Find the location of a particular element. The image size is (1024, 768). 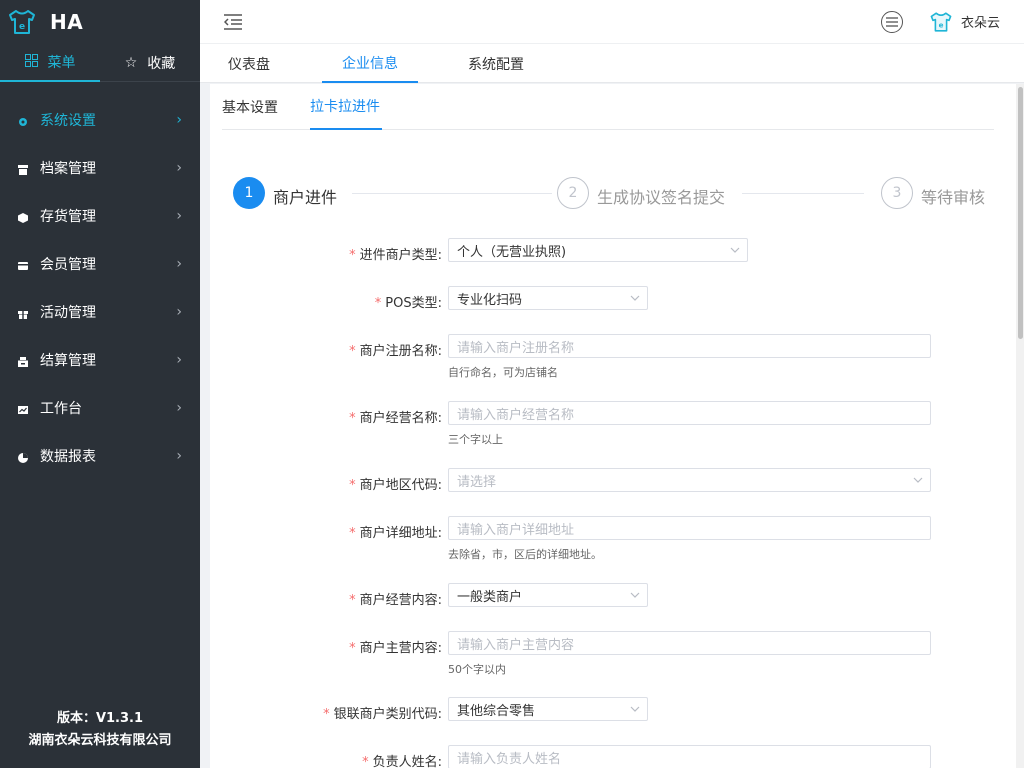

sidebar-item-label: 活动管理 is located at coordinates (68, 313).